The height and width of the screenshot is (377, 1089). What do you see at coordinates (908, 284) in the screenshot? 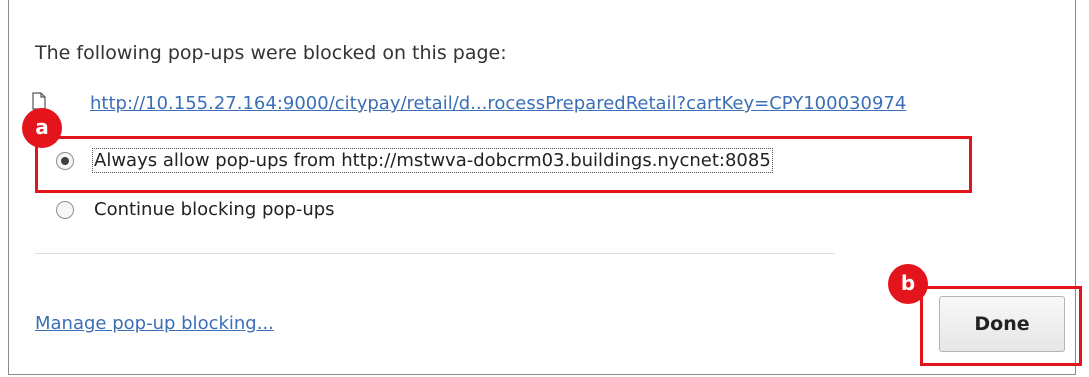
I see `annotation-badge-b: b` at bounding box center [908, 284].